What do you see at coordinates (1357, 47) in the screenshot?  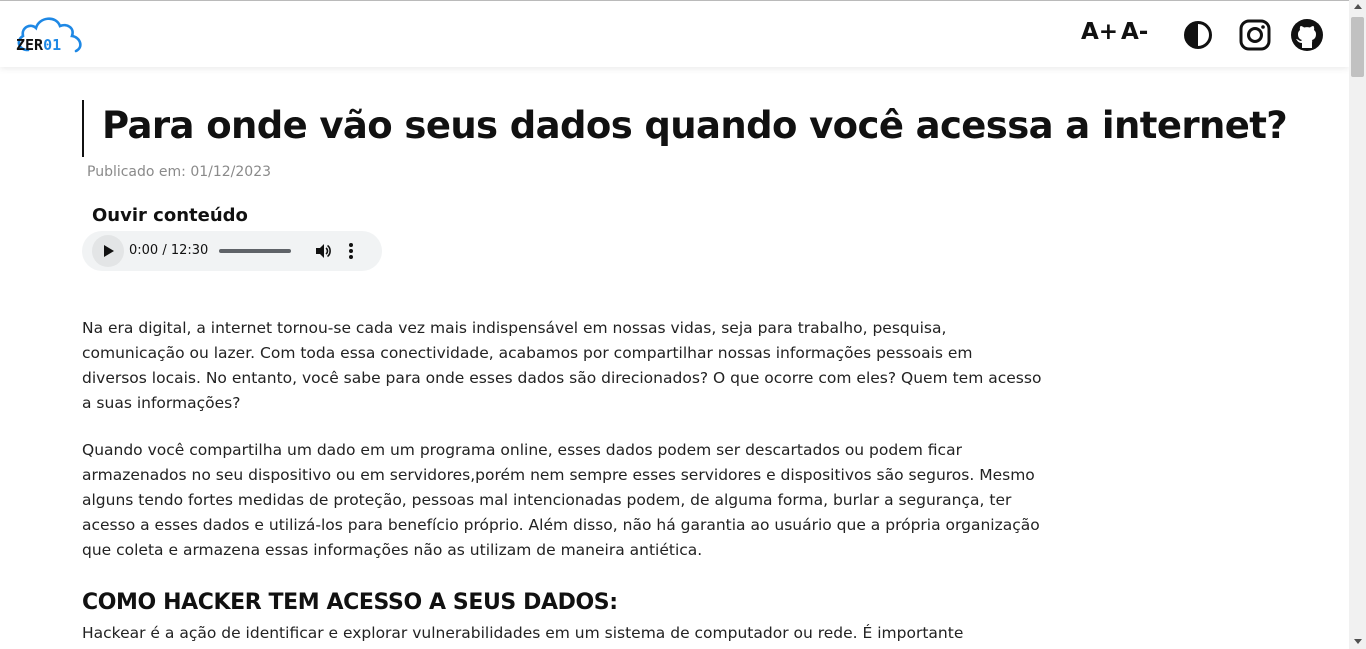 I see `scroll-thumb` at bounding box center [1357, 47].